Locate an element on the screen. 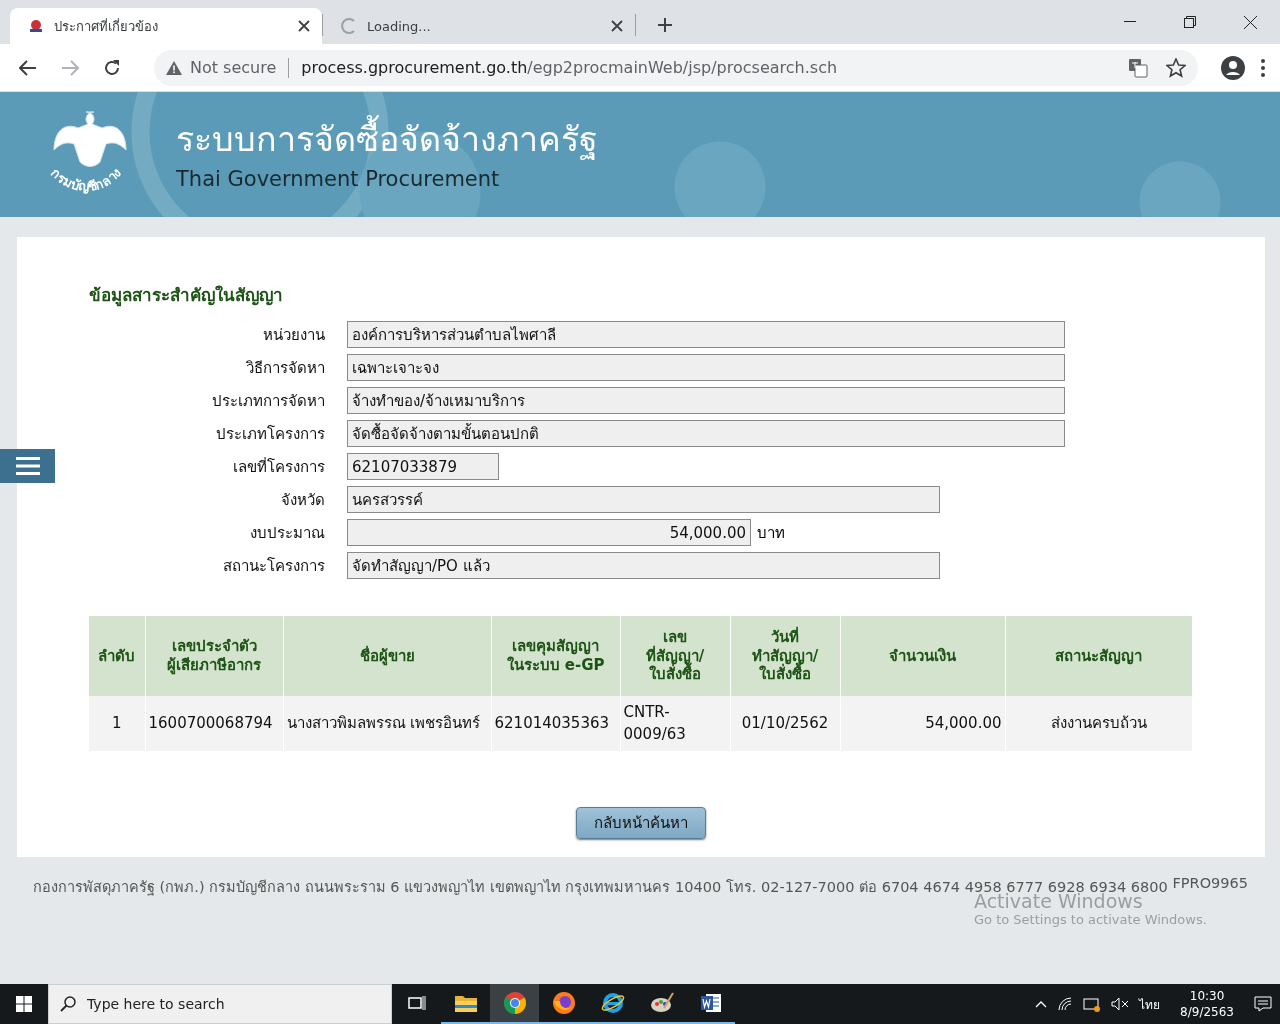 The height and width of the screenshot is (1024, 1280). field-label: เลขที่โครงการ is located at coordinates (279, 467).